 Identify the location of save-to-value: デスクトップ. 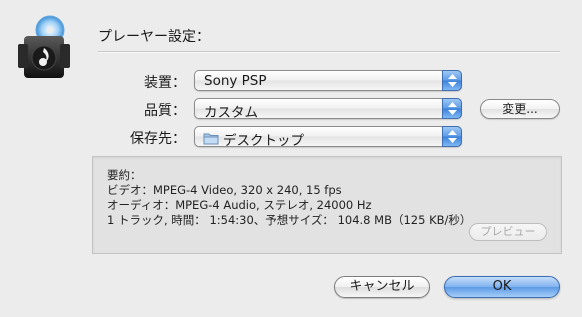
(263, 141).